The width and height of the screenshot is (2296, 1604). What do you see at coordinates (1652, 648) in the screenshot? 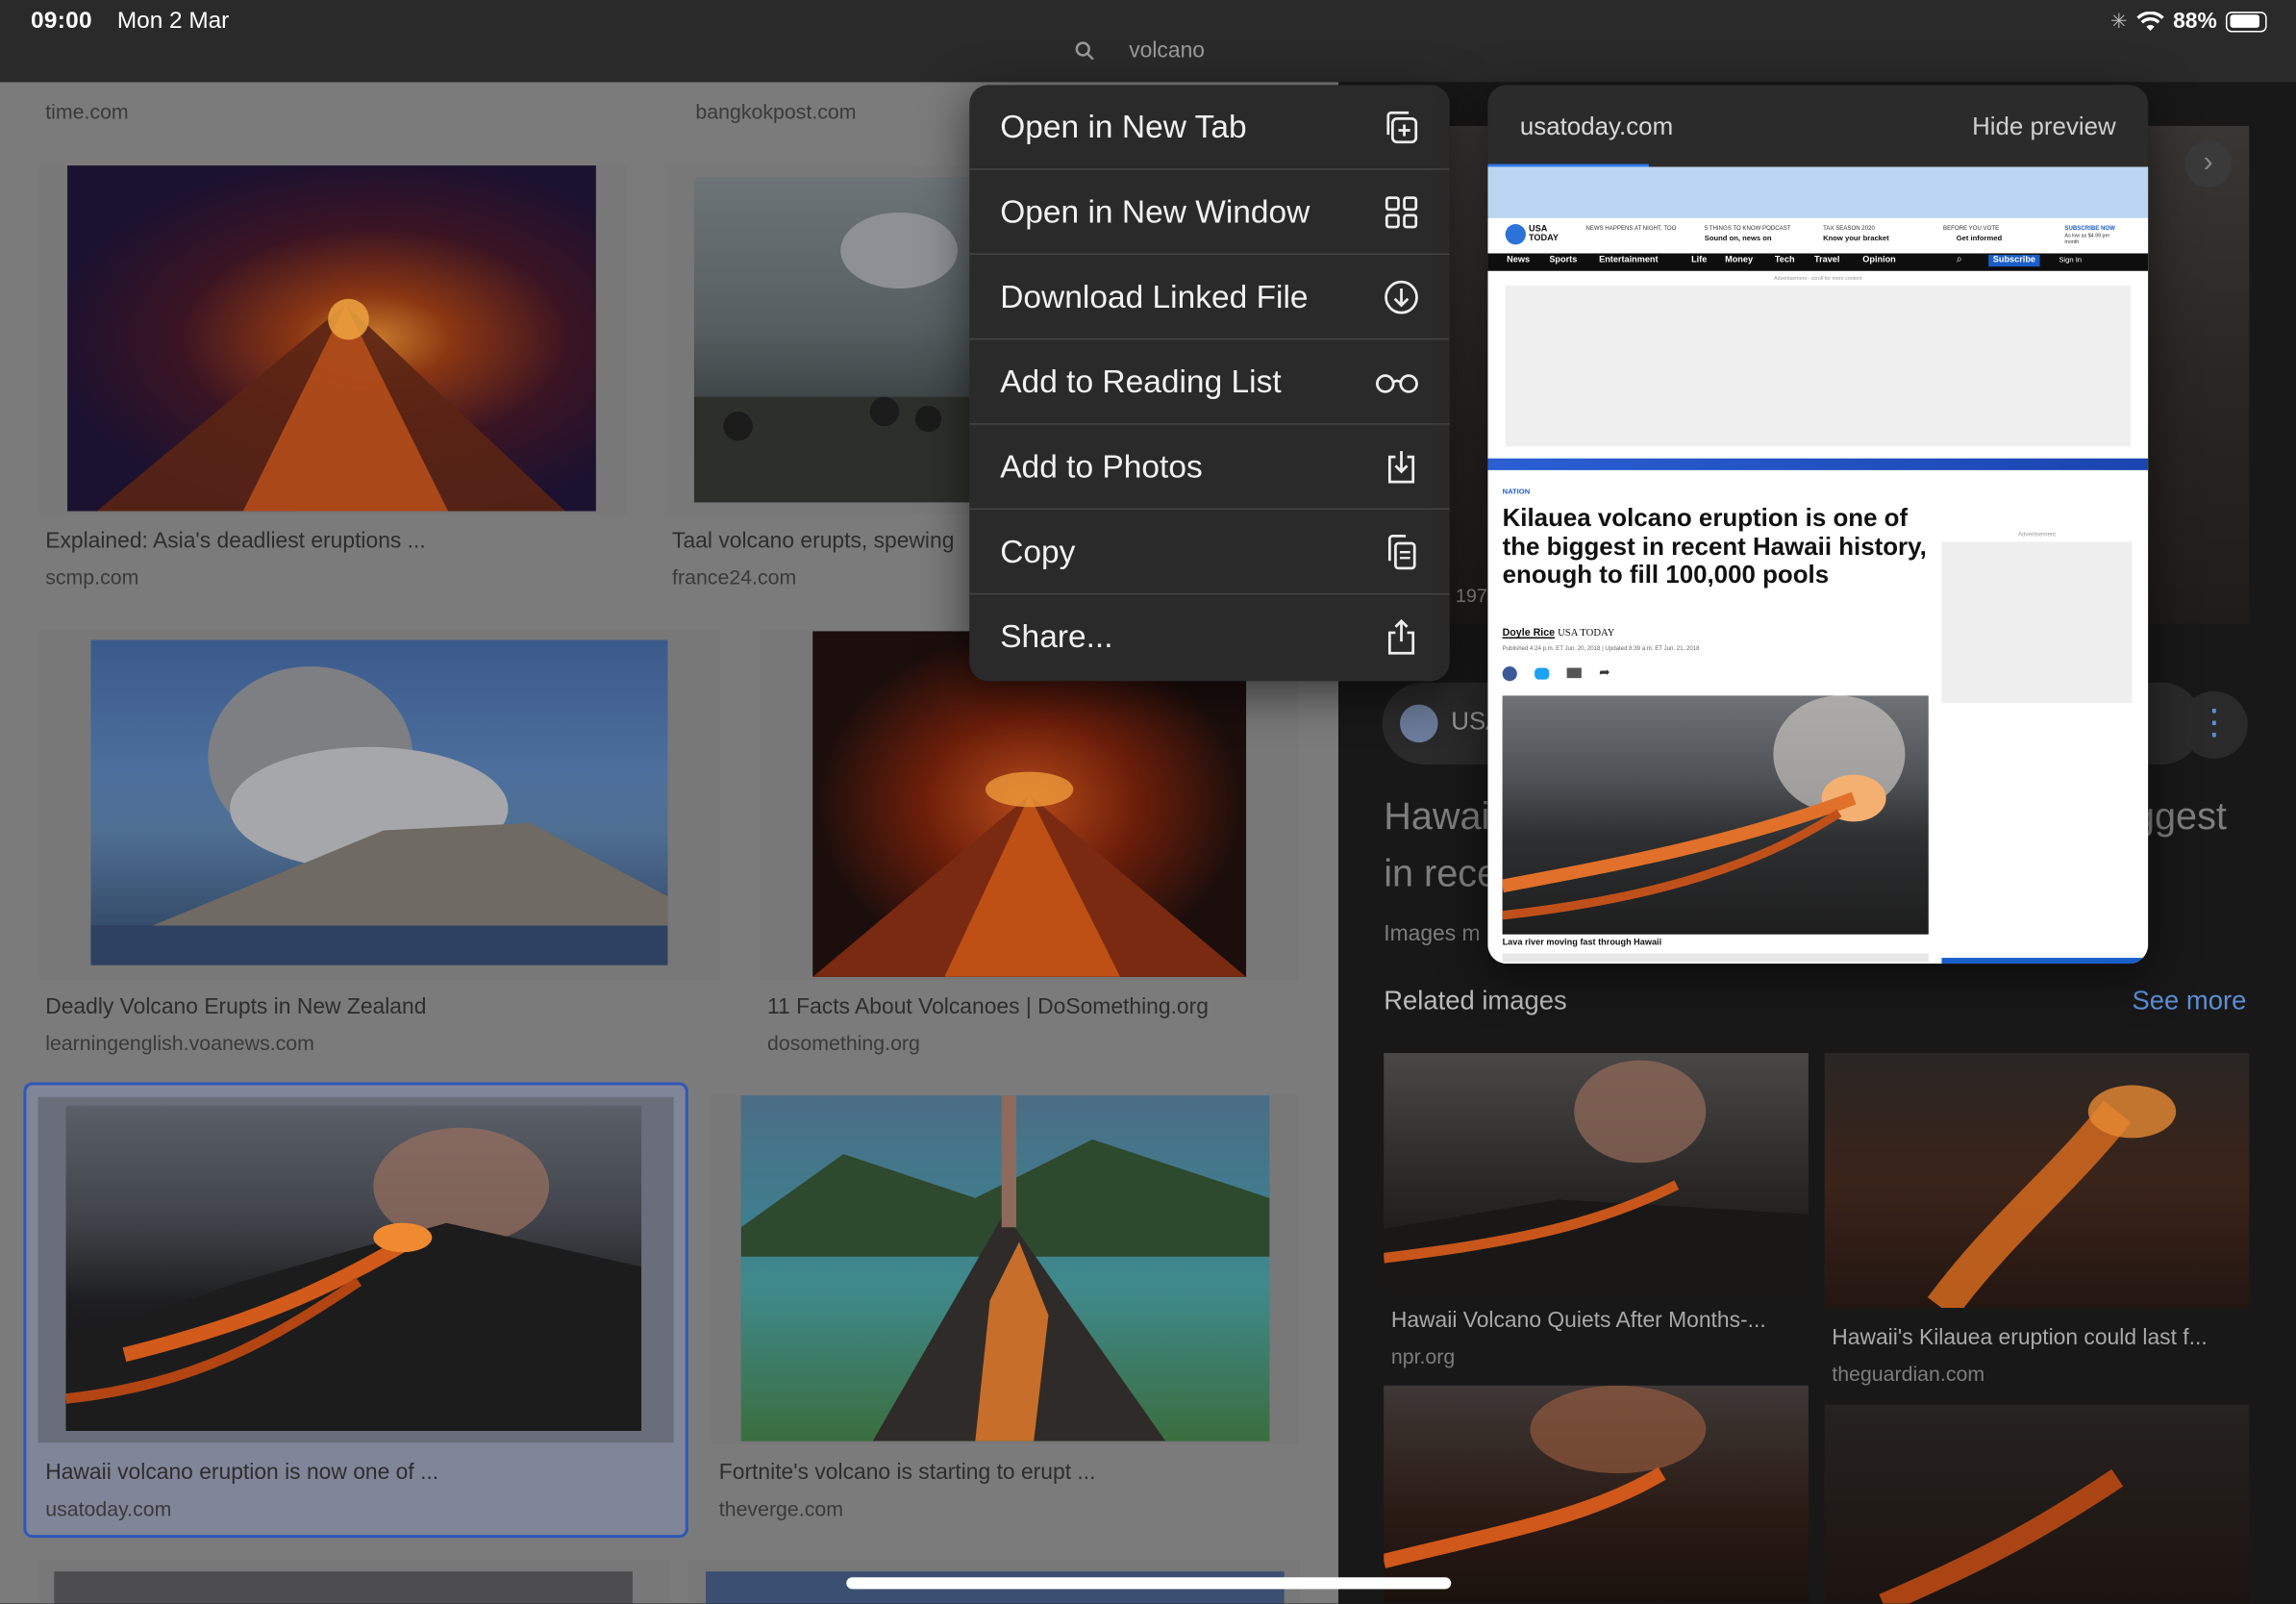
I see `updated-date: Updated 8:39 a.m. ET Jun. 21, 2018` at bounding box center [1652, 648].